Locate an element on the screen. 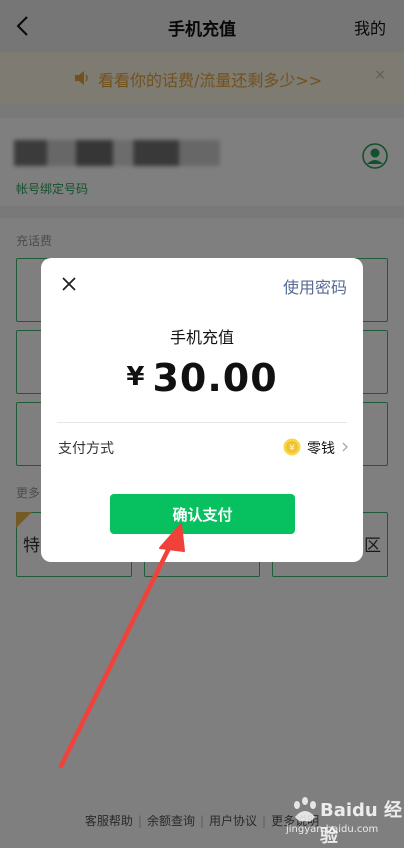  watermark-url: jingyan.baidu.com is located at coordinates (332, 829).